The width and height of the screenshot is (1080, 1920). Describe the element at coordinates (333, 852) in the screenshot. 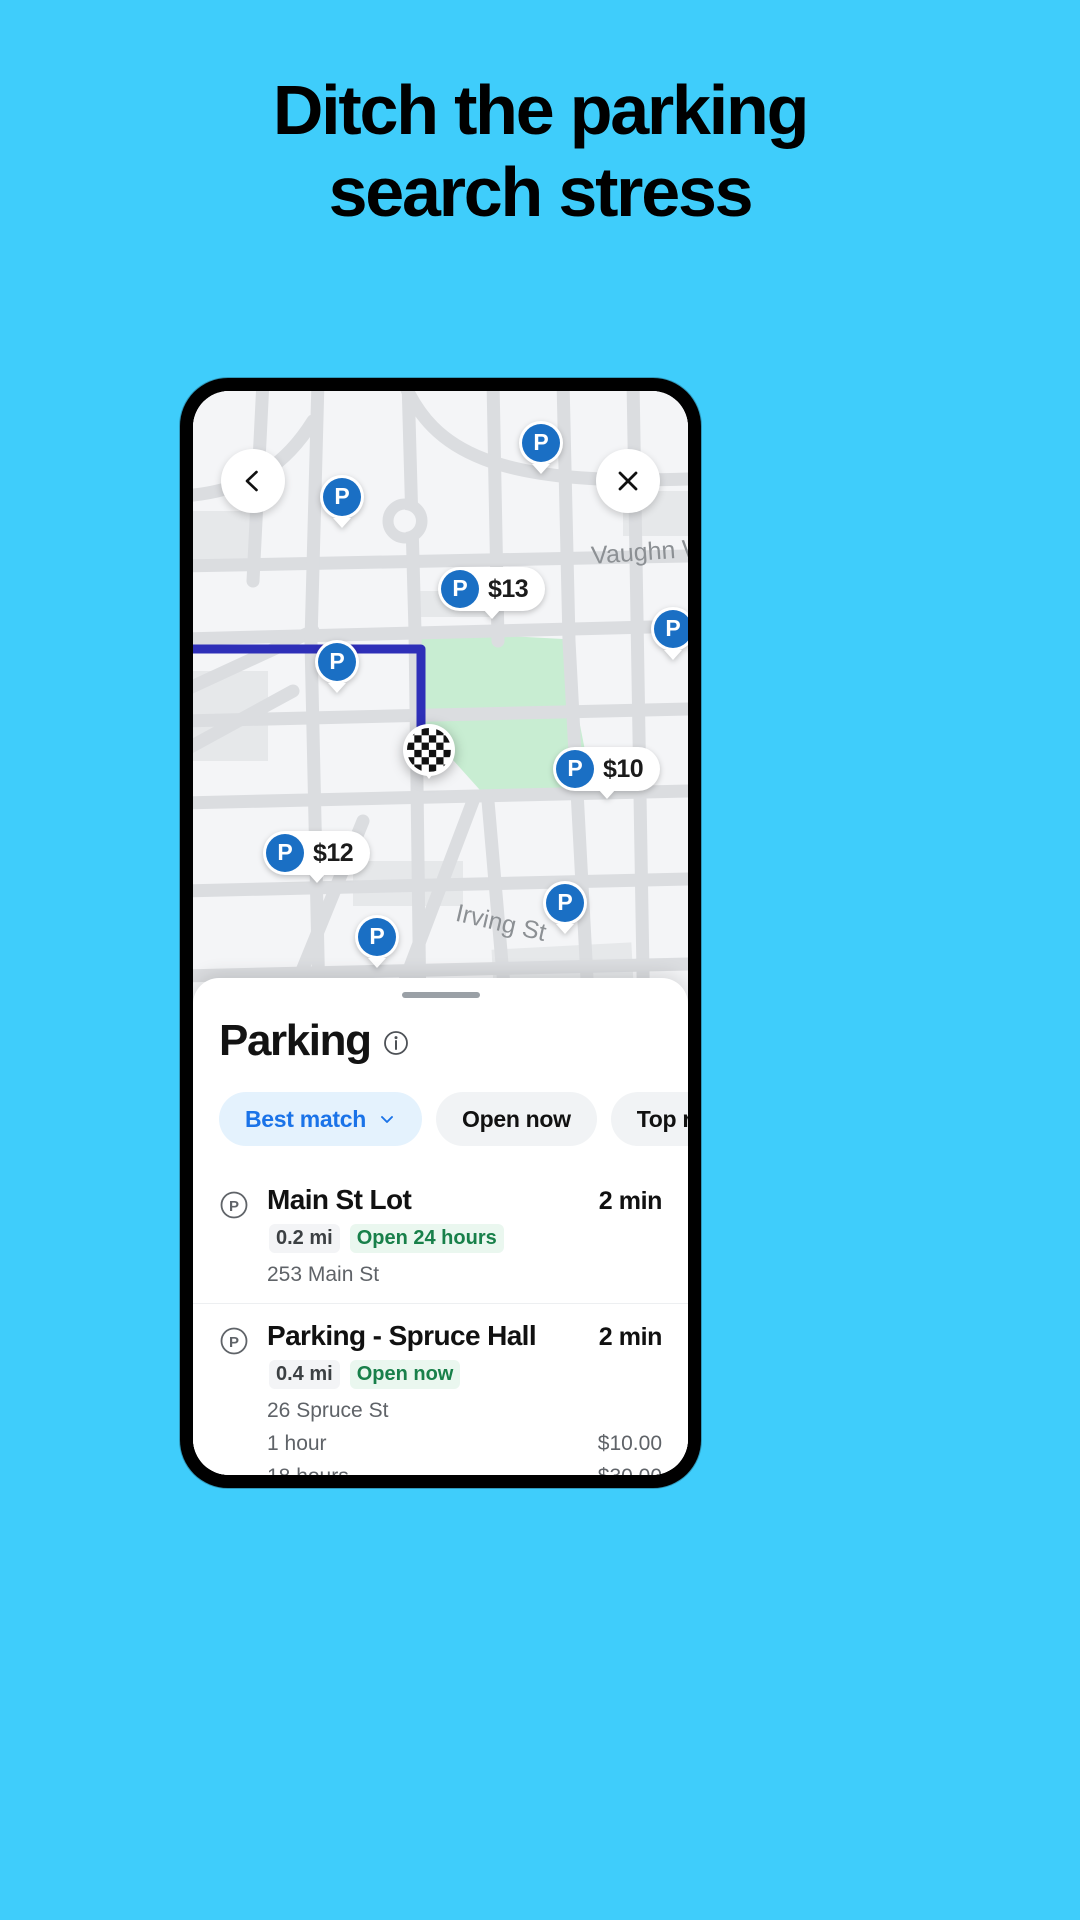

I see `pin-price-label: $12` at that location.